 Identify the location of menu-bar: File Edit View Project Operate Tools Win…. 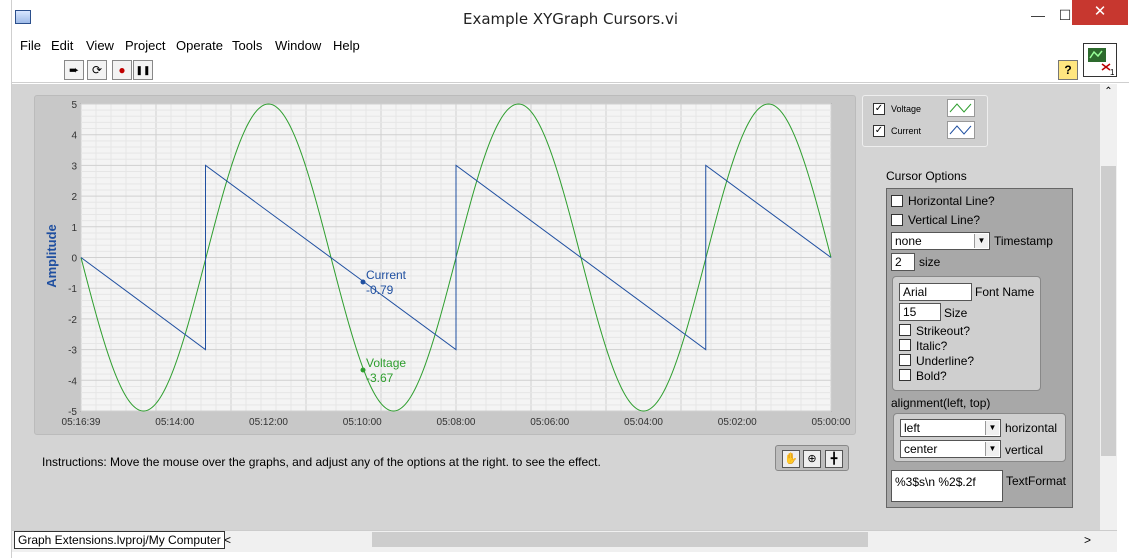
(546, 46).